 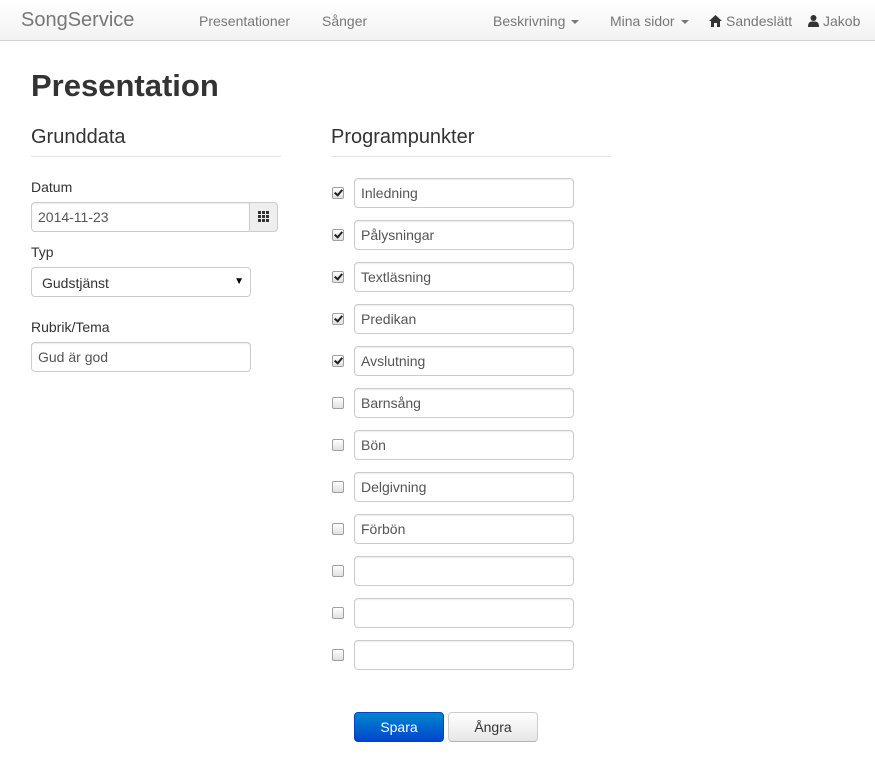 What do you see at coordinates (529, 21) in the screenshot?
I see `nav-dropdown-label: Beskrivning` at bounding box center [529, 21].